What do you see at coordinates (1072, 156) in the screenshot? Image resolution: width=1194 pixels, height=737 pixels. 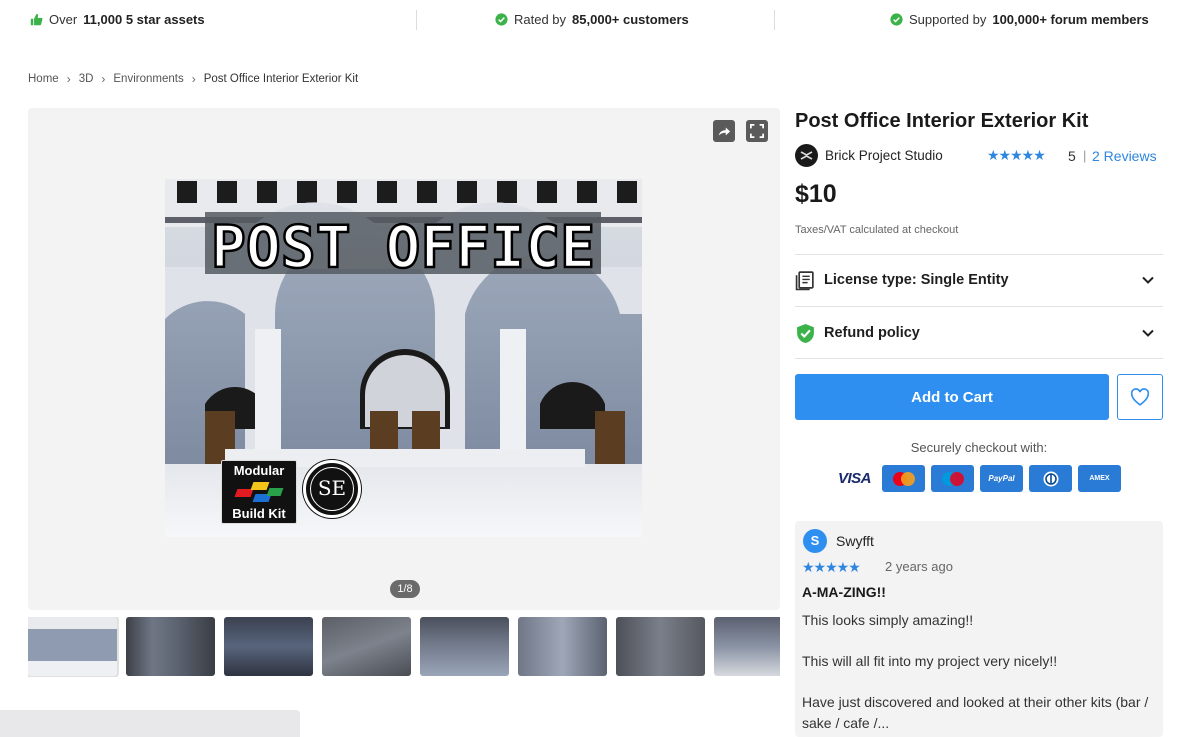 I see `rating-value: 5` at bounding box center [1072, 156].